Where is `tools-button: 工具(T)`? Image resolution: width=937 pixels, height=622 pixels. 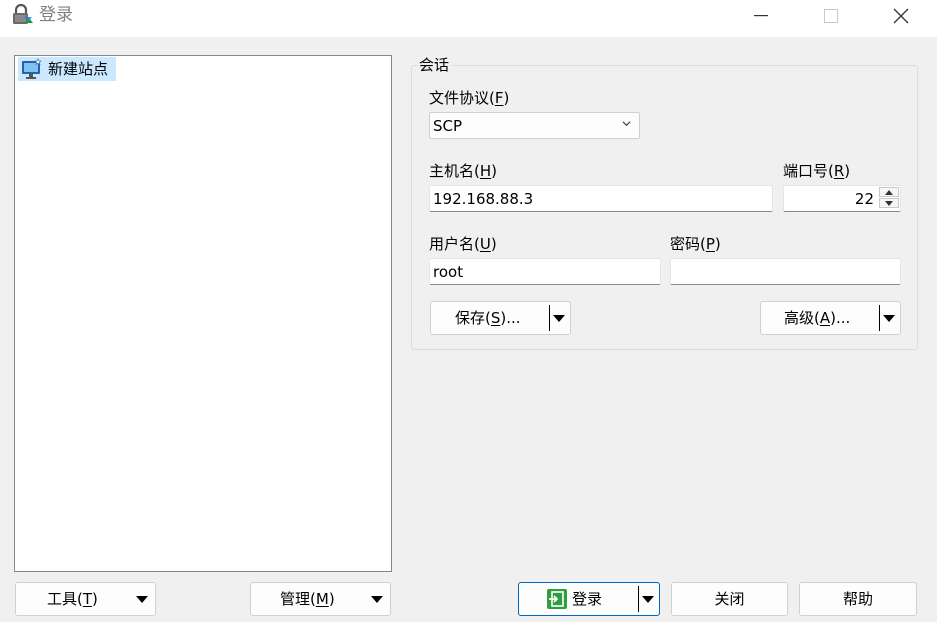 tools-button: 工具(T) is located at coordinates (85, 599).